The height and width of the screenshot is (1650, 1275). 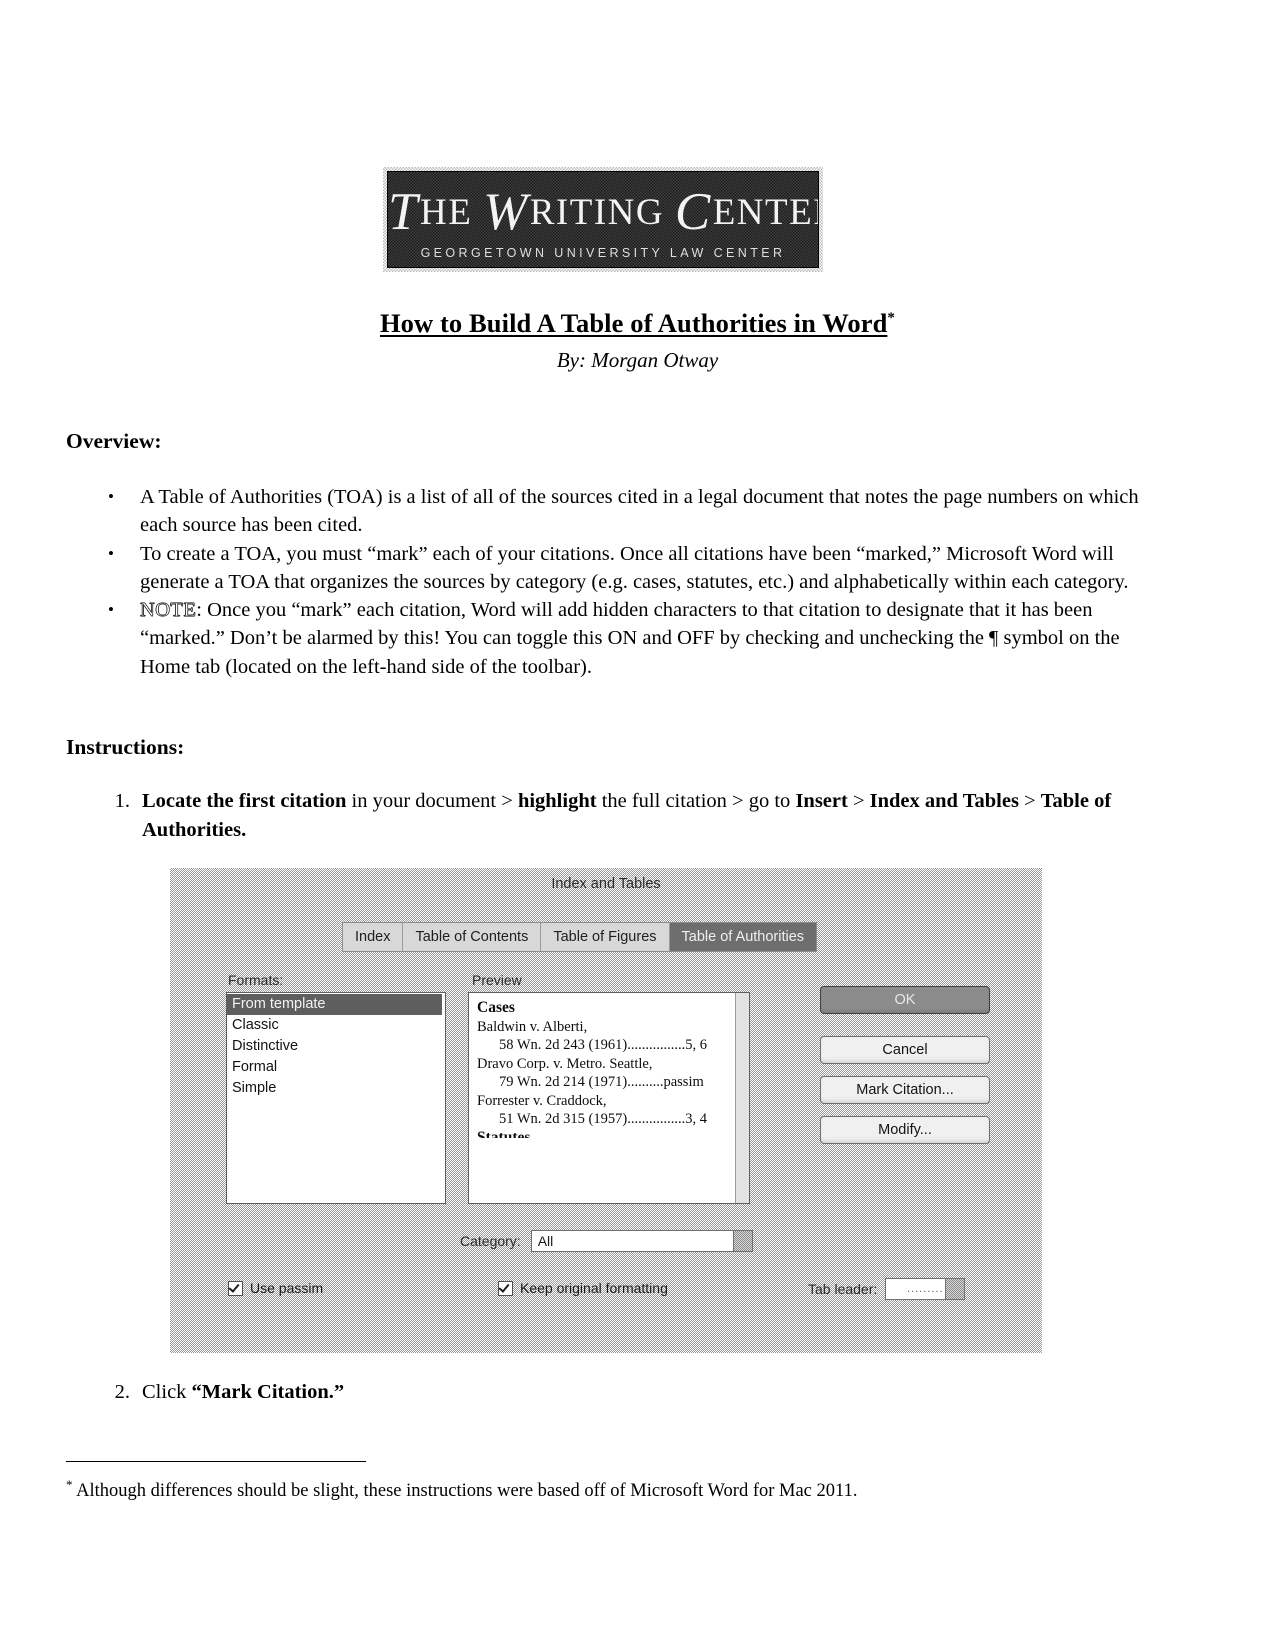 What do you see at coordinates (905, 1000) in the screenshot?
I see `ok-button: OK` at bounding box center [905, 1000].